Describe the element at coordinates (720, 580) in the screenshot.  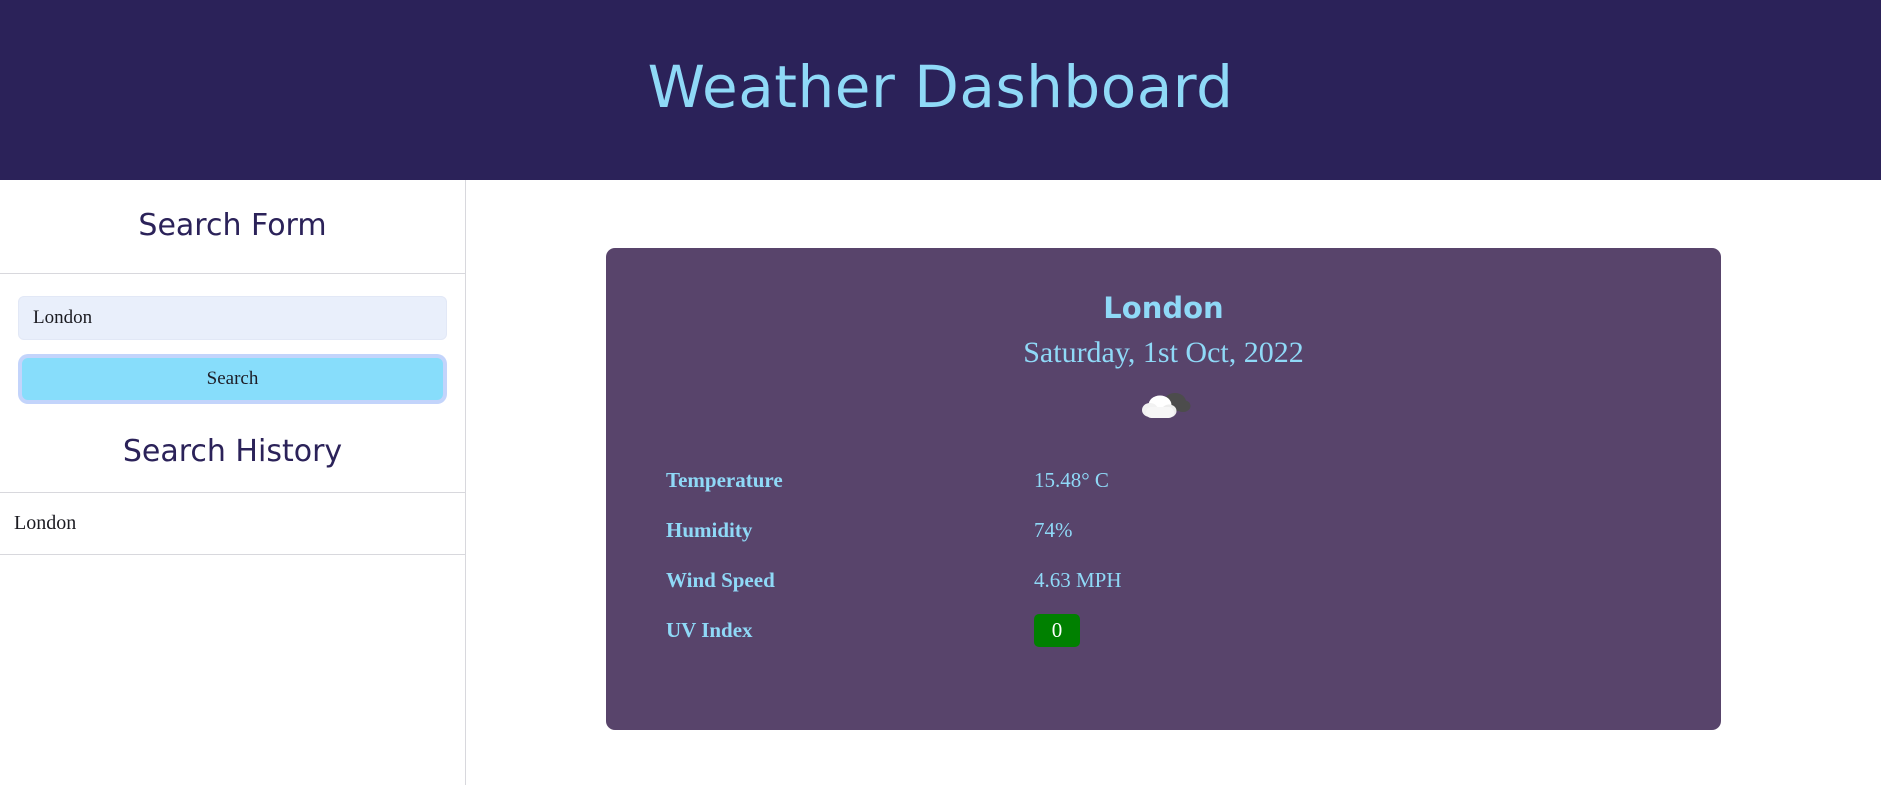
I see `detail-label: Wind Speed` at that location.